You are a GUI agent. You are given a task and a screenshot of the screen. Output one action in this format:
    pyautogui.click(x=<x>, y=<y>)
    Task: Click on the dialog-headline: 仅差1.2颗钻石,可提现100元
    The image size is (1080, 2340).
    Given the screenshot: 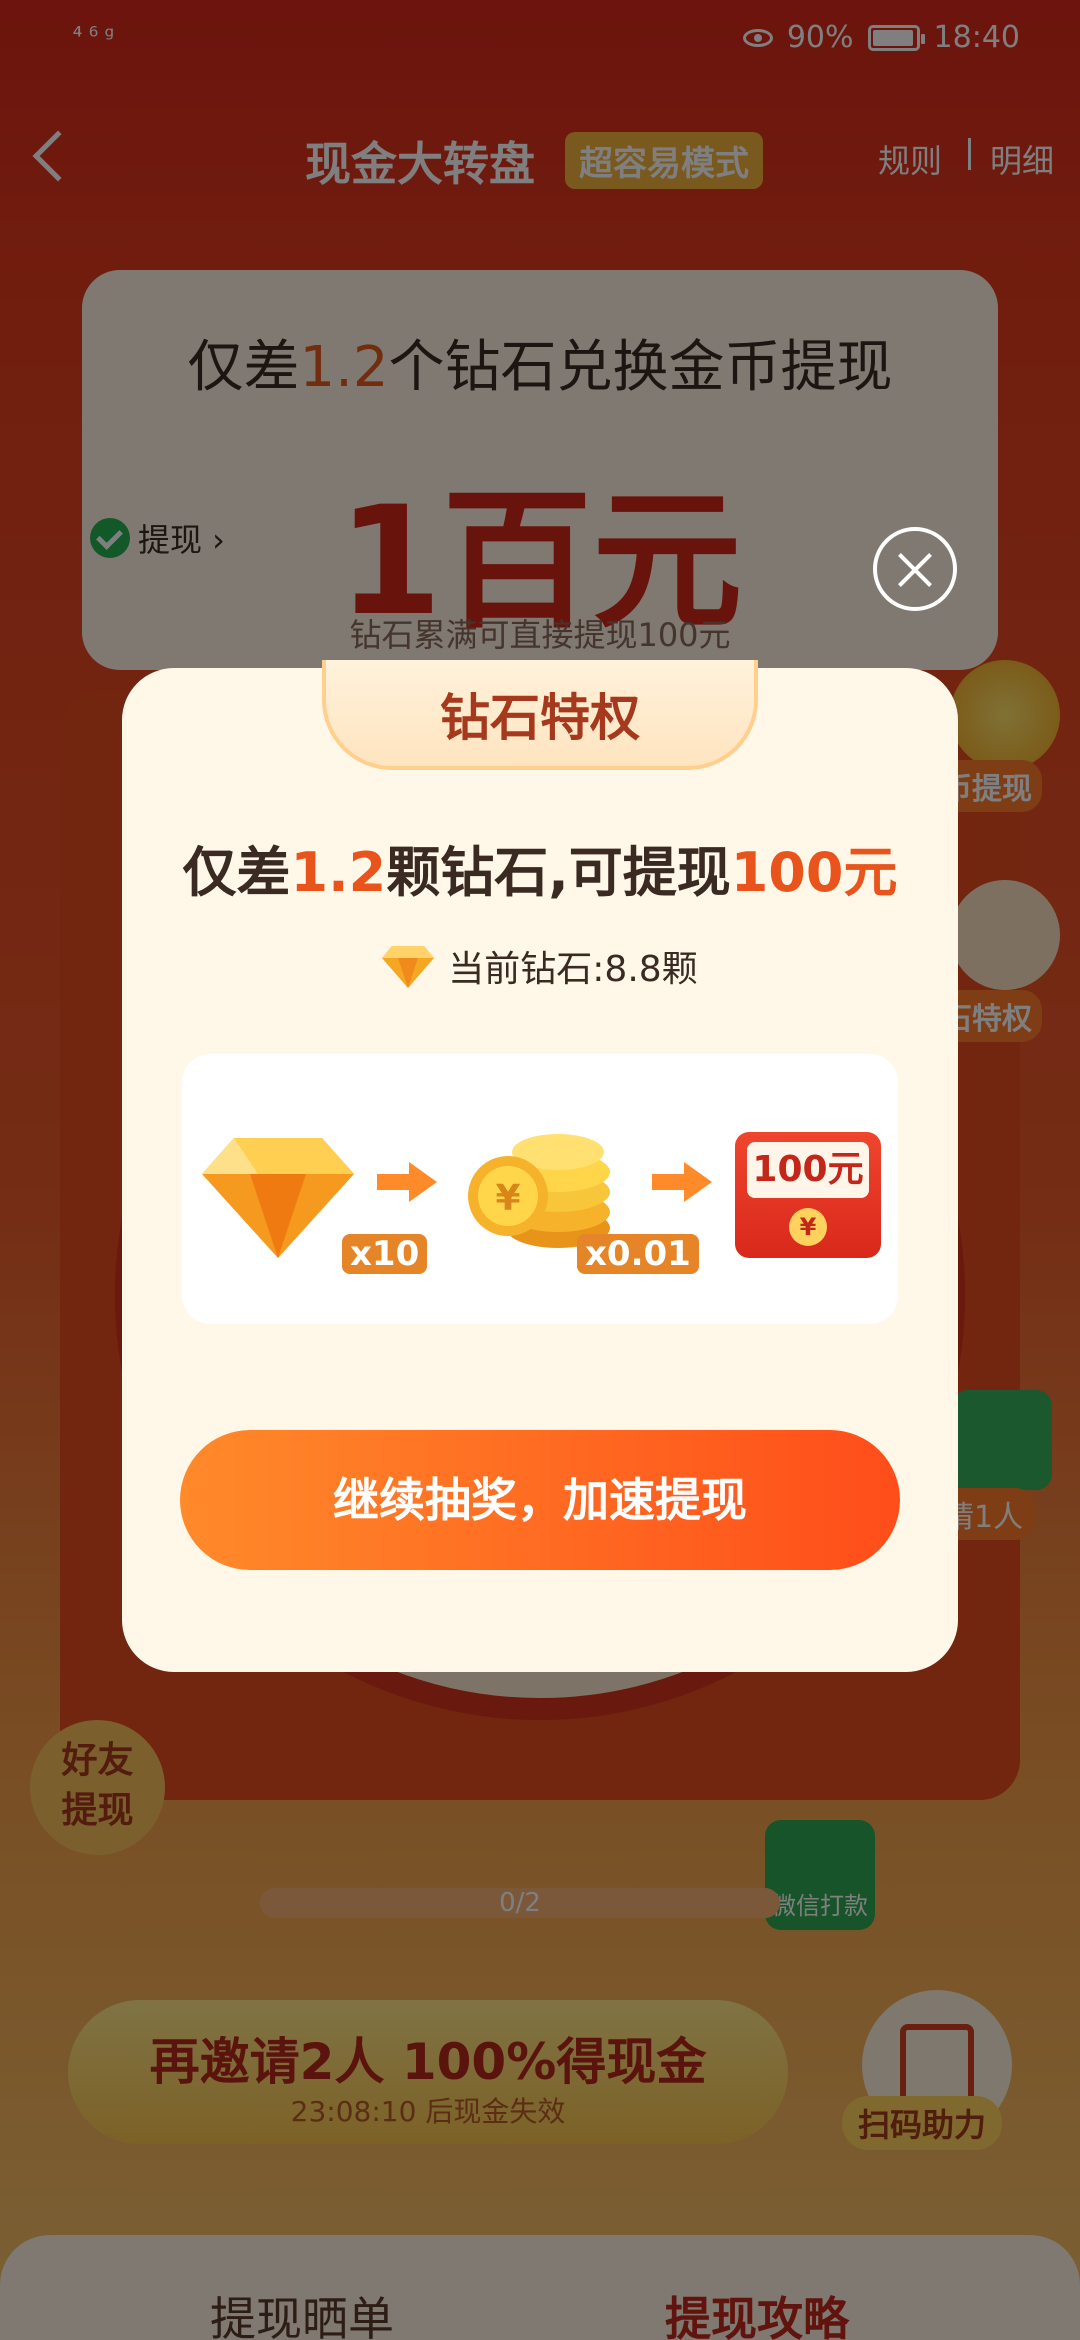 What is the action you would take?
    pyautogui.click(x=540, y=867)
    